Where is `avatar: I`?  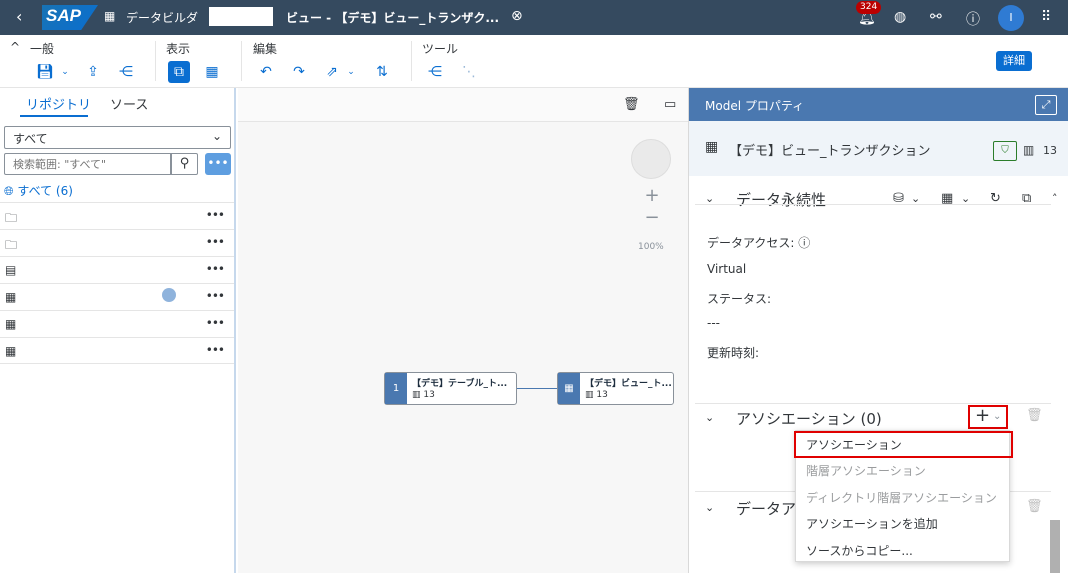 avatar: I is located at coordinates (1011, 18).